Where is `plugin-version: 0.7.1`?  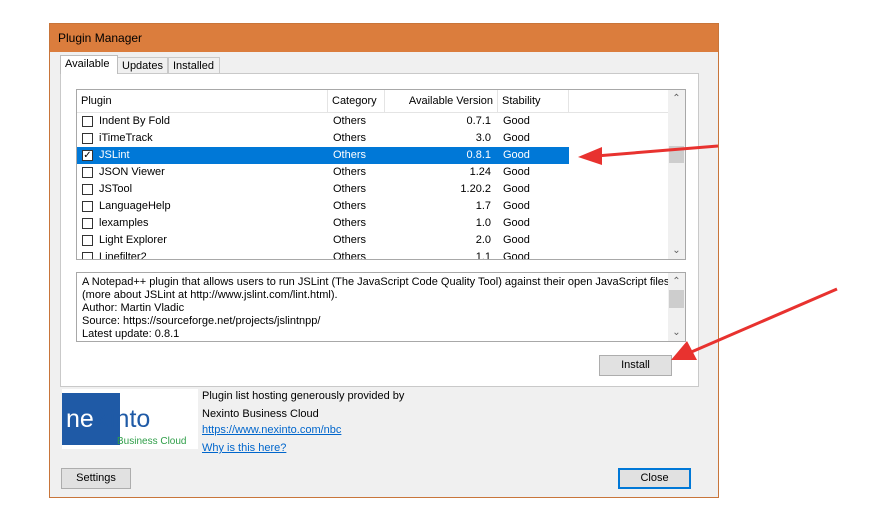 plugin-version: 0.7.1 is located at coordinates (478, 121).